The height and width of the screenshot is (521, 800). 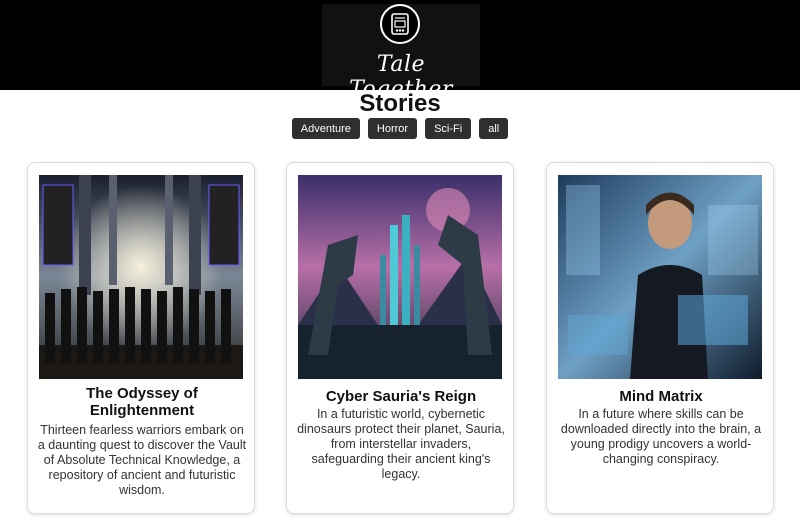 I want to click on book-logo-icon, so click(x=400, y=24).